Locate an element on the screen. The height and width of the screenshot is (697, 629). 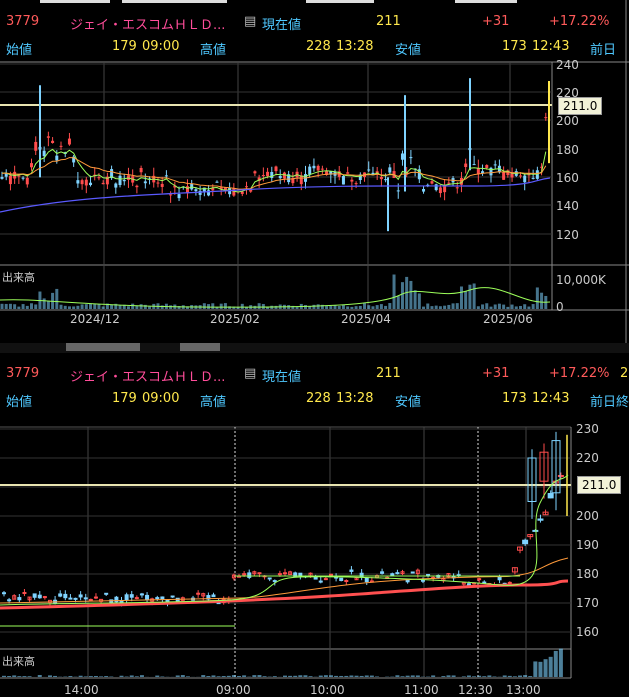
price-tick: 200 is located at coordinates (567, 121).